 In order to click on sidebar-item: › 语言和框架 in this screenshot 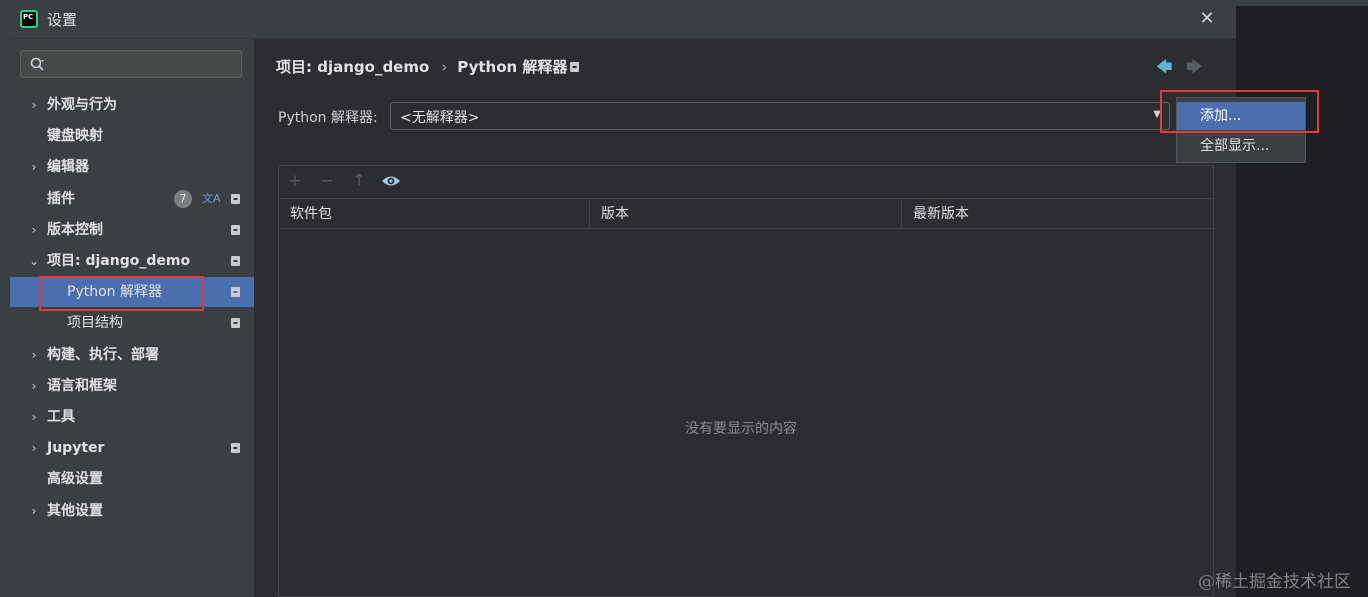, I will do `click(132, 386)`.